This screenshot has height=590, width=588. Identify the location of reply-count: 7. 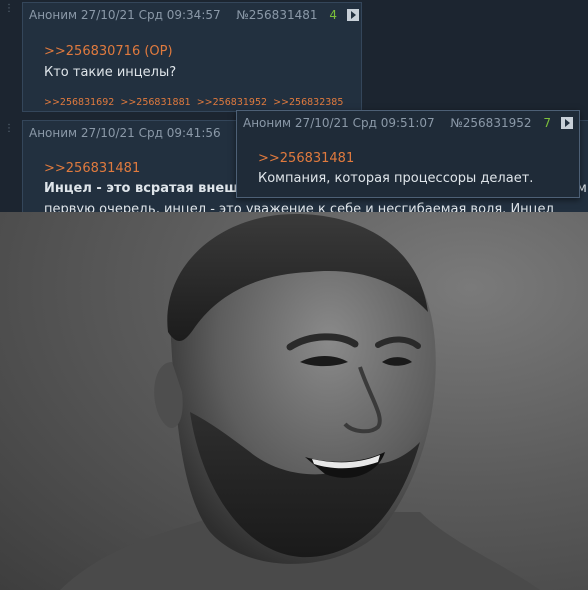
(547, 123).